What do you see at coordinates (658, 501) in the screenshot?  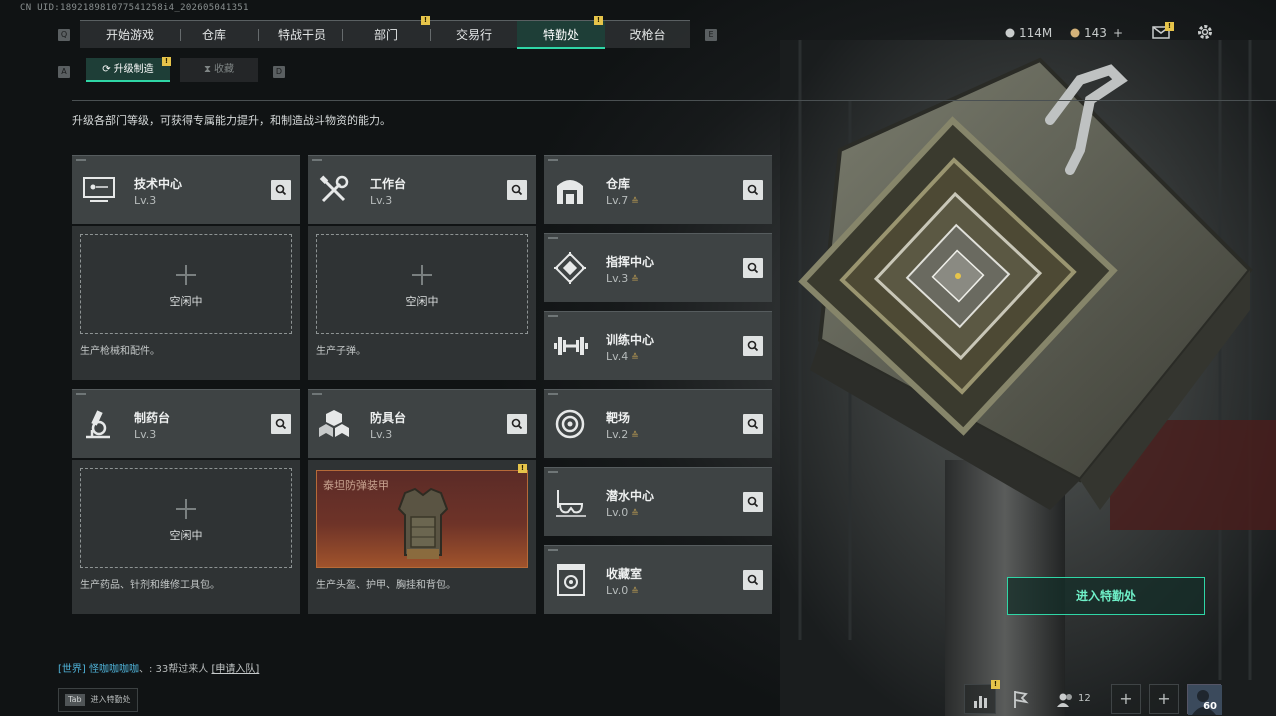 I see `dept-card-diving-center: 潜水中心 Lv.0 ≙` at bounding box center [658, 501].